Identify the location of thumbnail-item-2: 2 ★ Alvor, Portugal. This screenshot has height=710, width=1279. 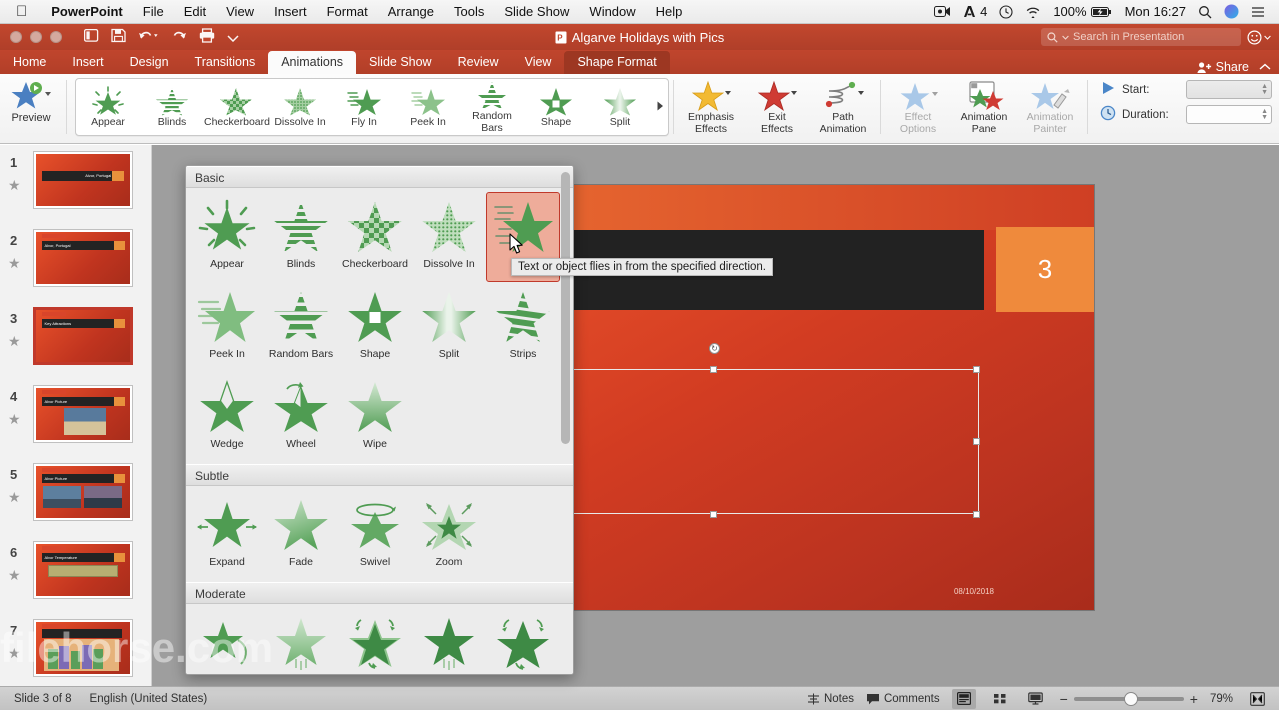
(75, 264).